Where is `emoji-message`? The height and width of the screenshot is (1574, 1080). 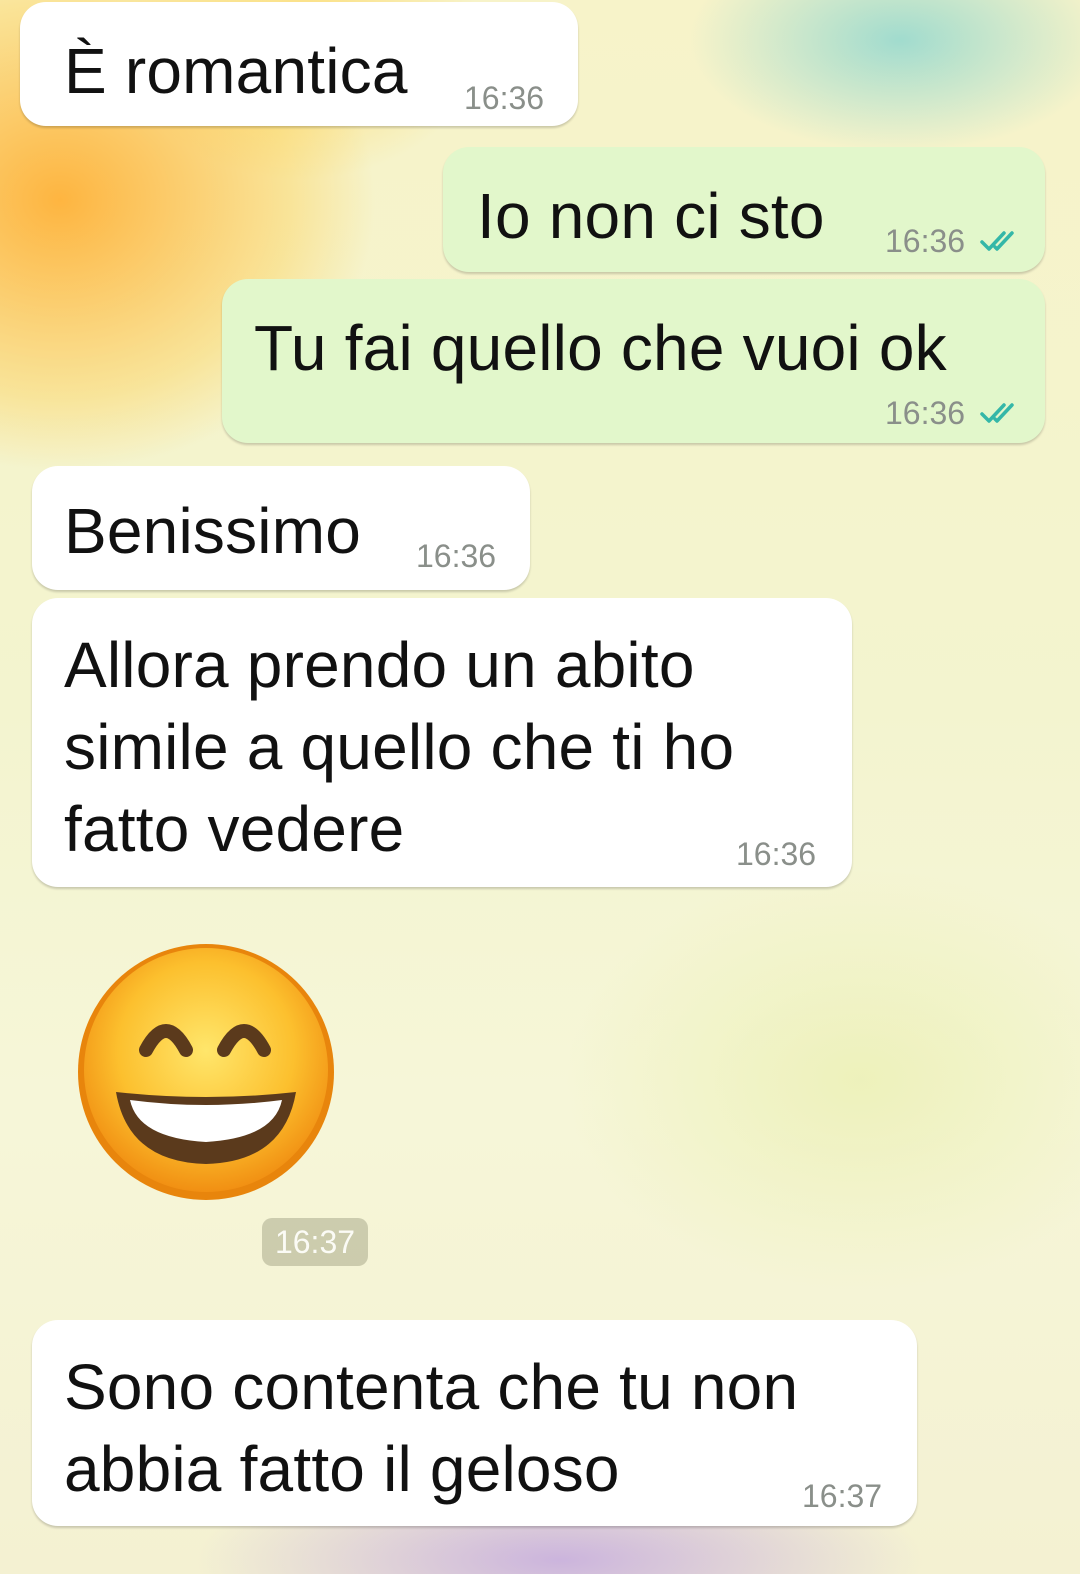
emoji-message is located at coordinates (206, 1072).